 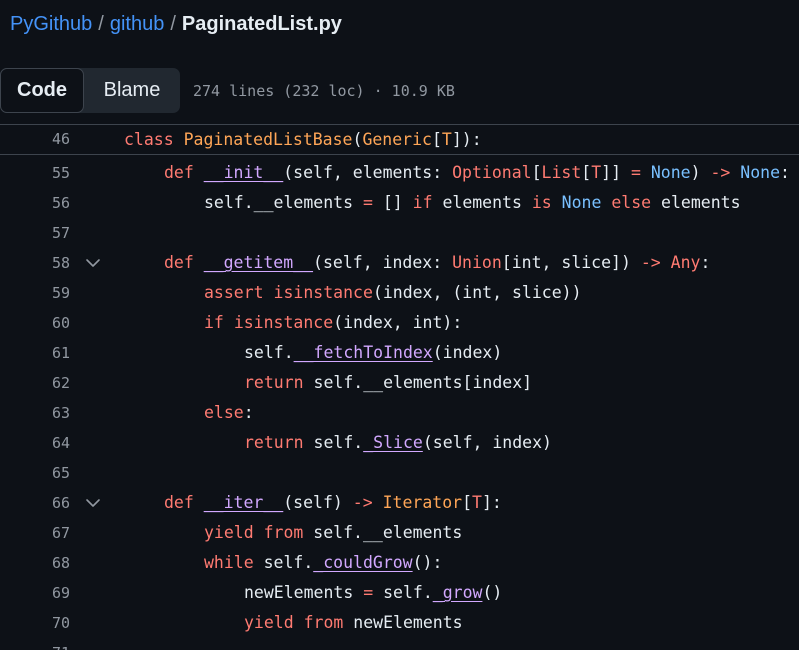 I want to click on code-token: ->, so click(x=362, y=502).